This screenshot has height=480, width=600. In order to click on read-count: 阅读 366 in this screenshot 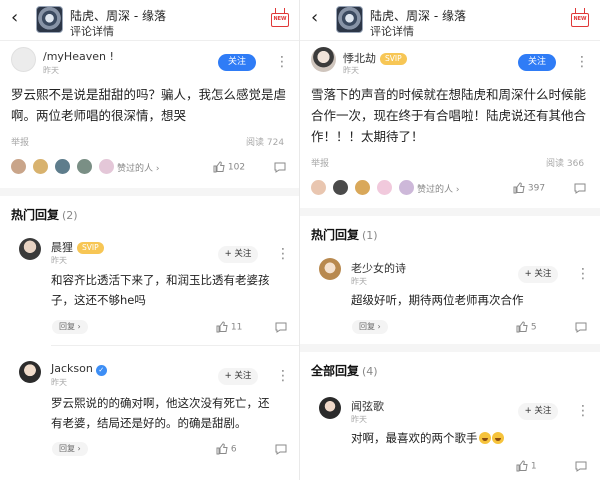, I will do `click(565, 164)`.